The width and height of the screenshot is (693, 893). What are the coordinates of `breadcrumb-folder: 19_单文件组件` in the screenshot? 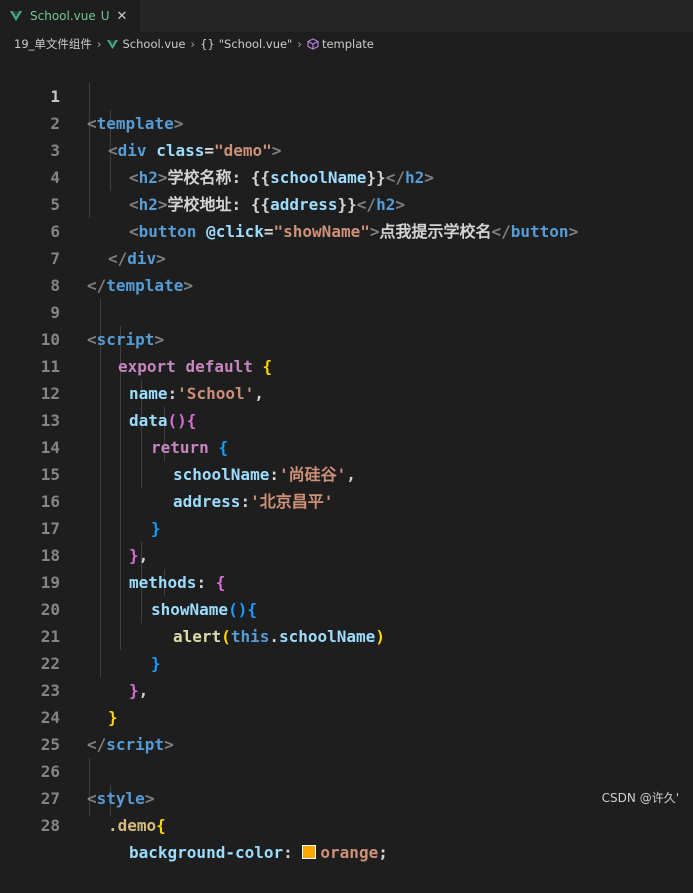 It's located at (53, 44).